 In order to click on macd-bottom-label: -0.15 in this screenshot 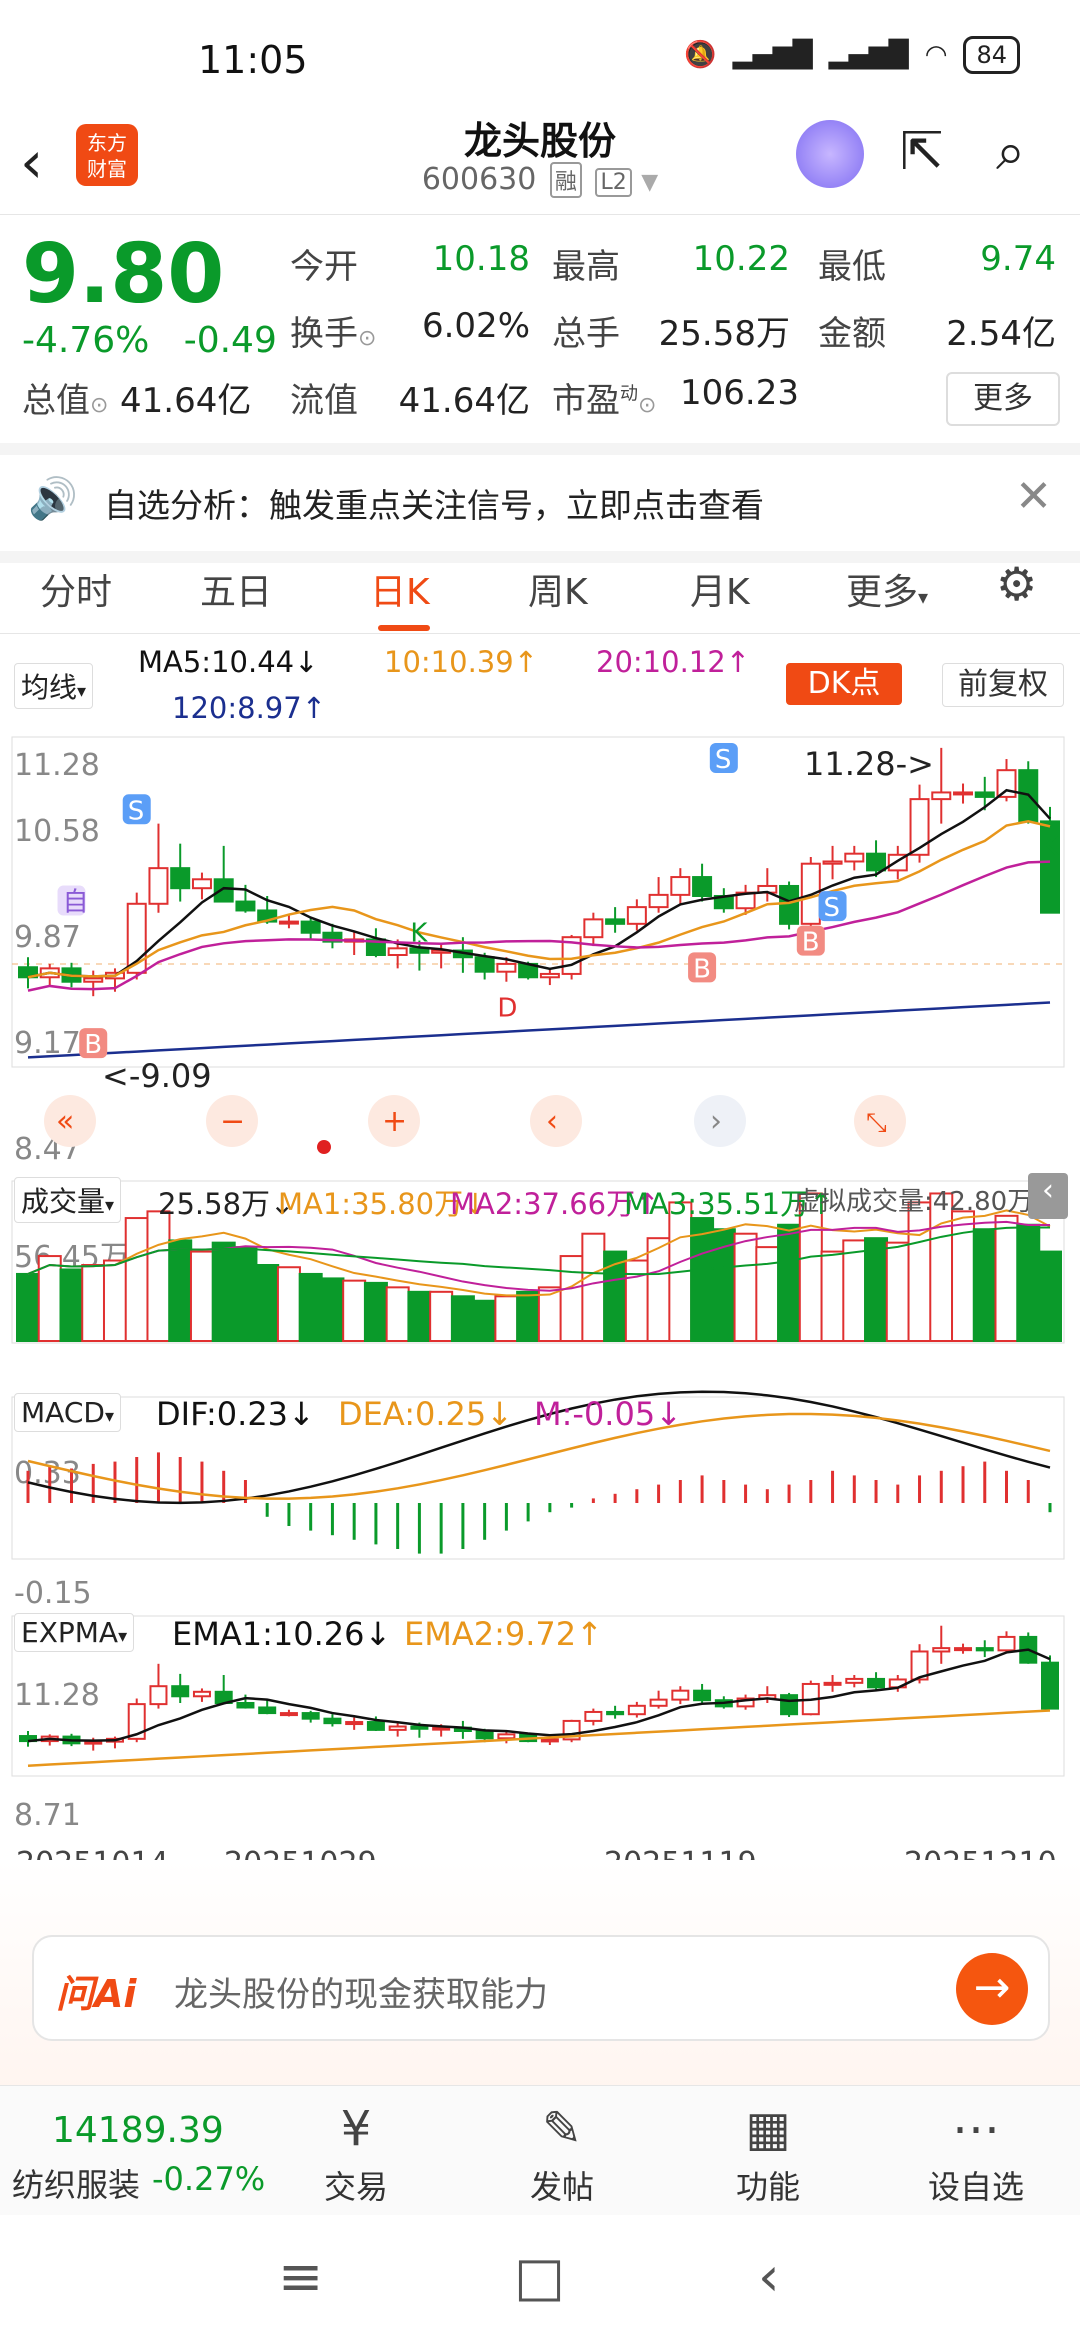, I will do `click(53, 1593)`.